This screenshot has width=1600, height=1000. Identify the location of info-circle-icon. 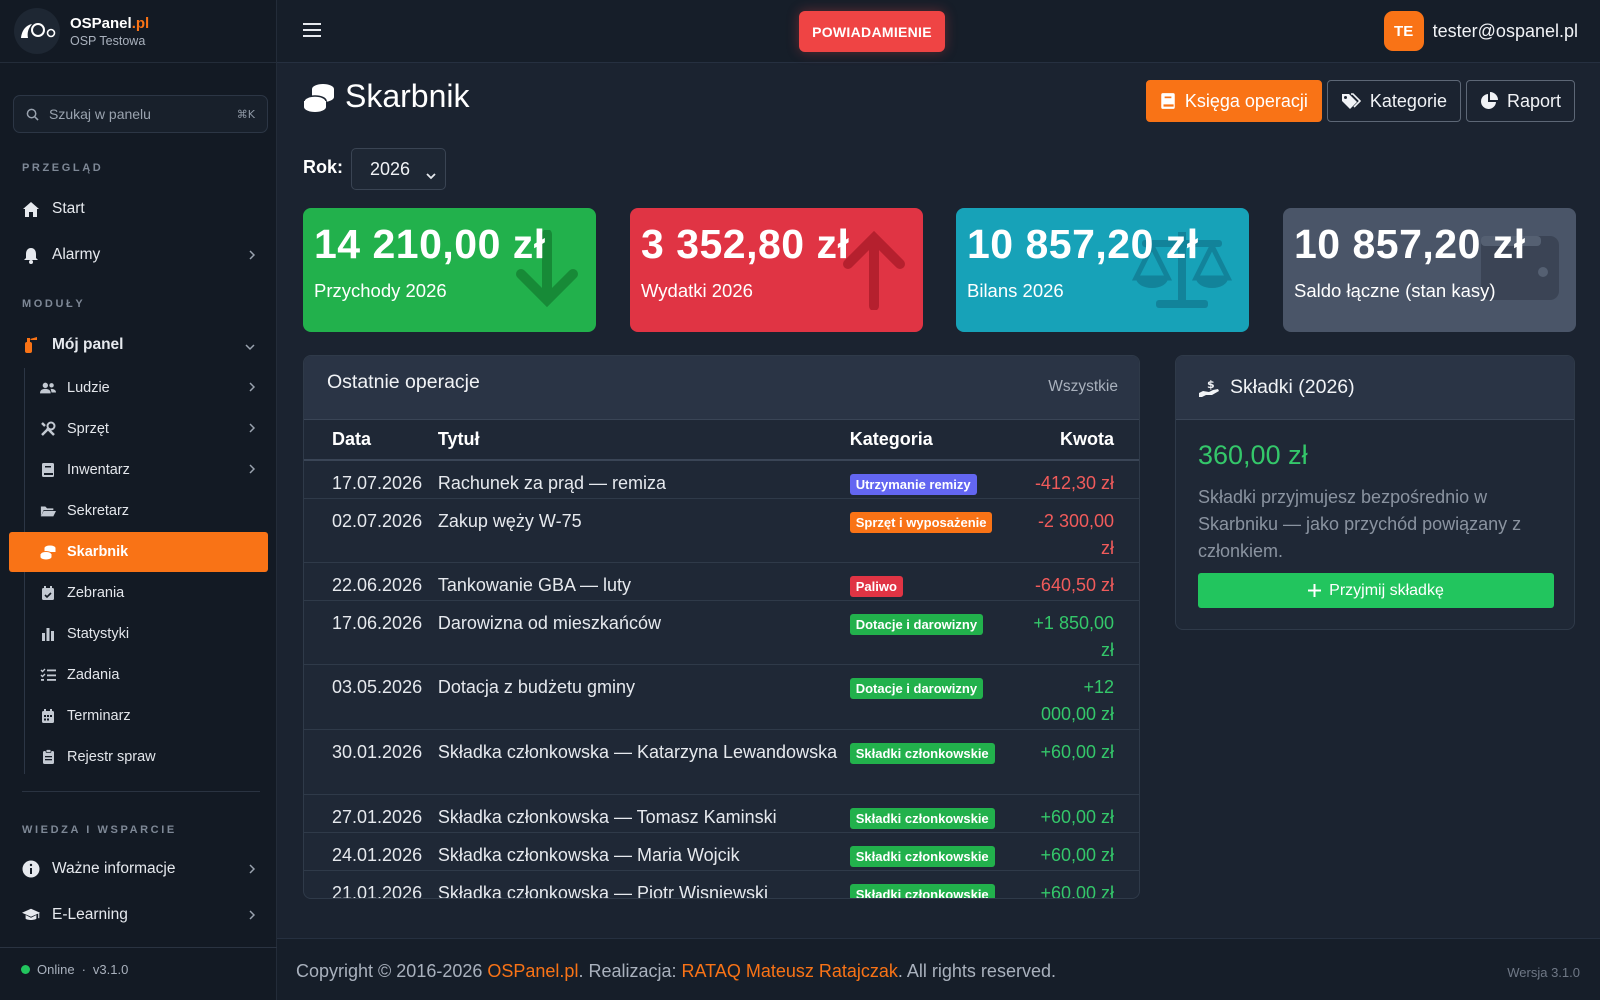
(31, 869).